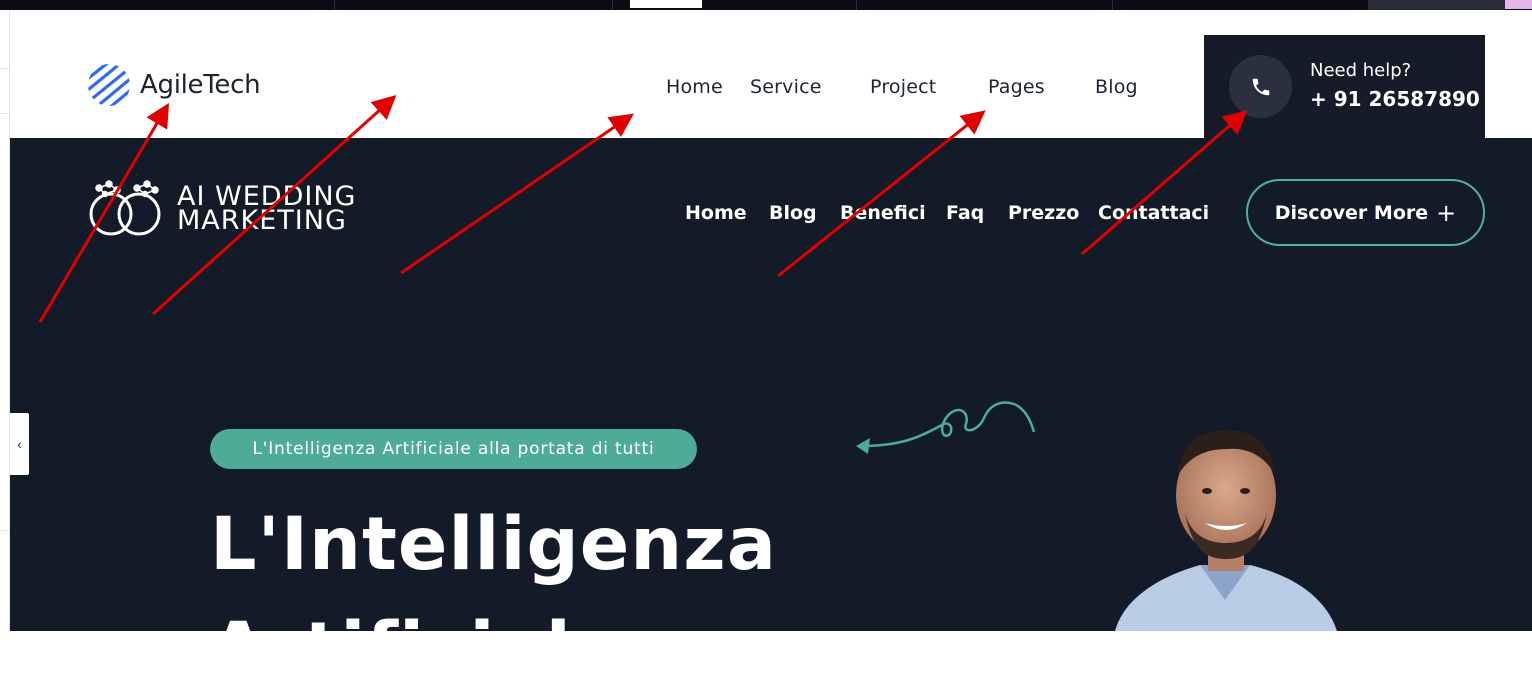 Image resolution: width=1532 pixels, height=695 pixels. What do you see at coordinates (1043, 213) in the screenshot?
I see `nav-prezzo: Prezzo` at bounding box center [1043, 213].